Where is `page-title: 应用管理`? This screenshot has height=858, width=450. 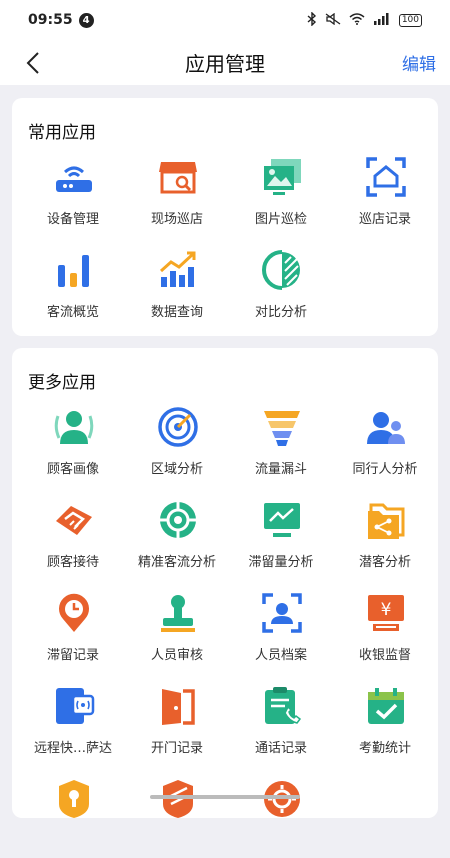
page-title: 应用管理 is located at coordinates (225, 64).